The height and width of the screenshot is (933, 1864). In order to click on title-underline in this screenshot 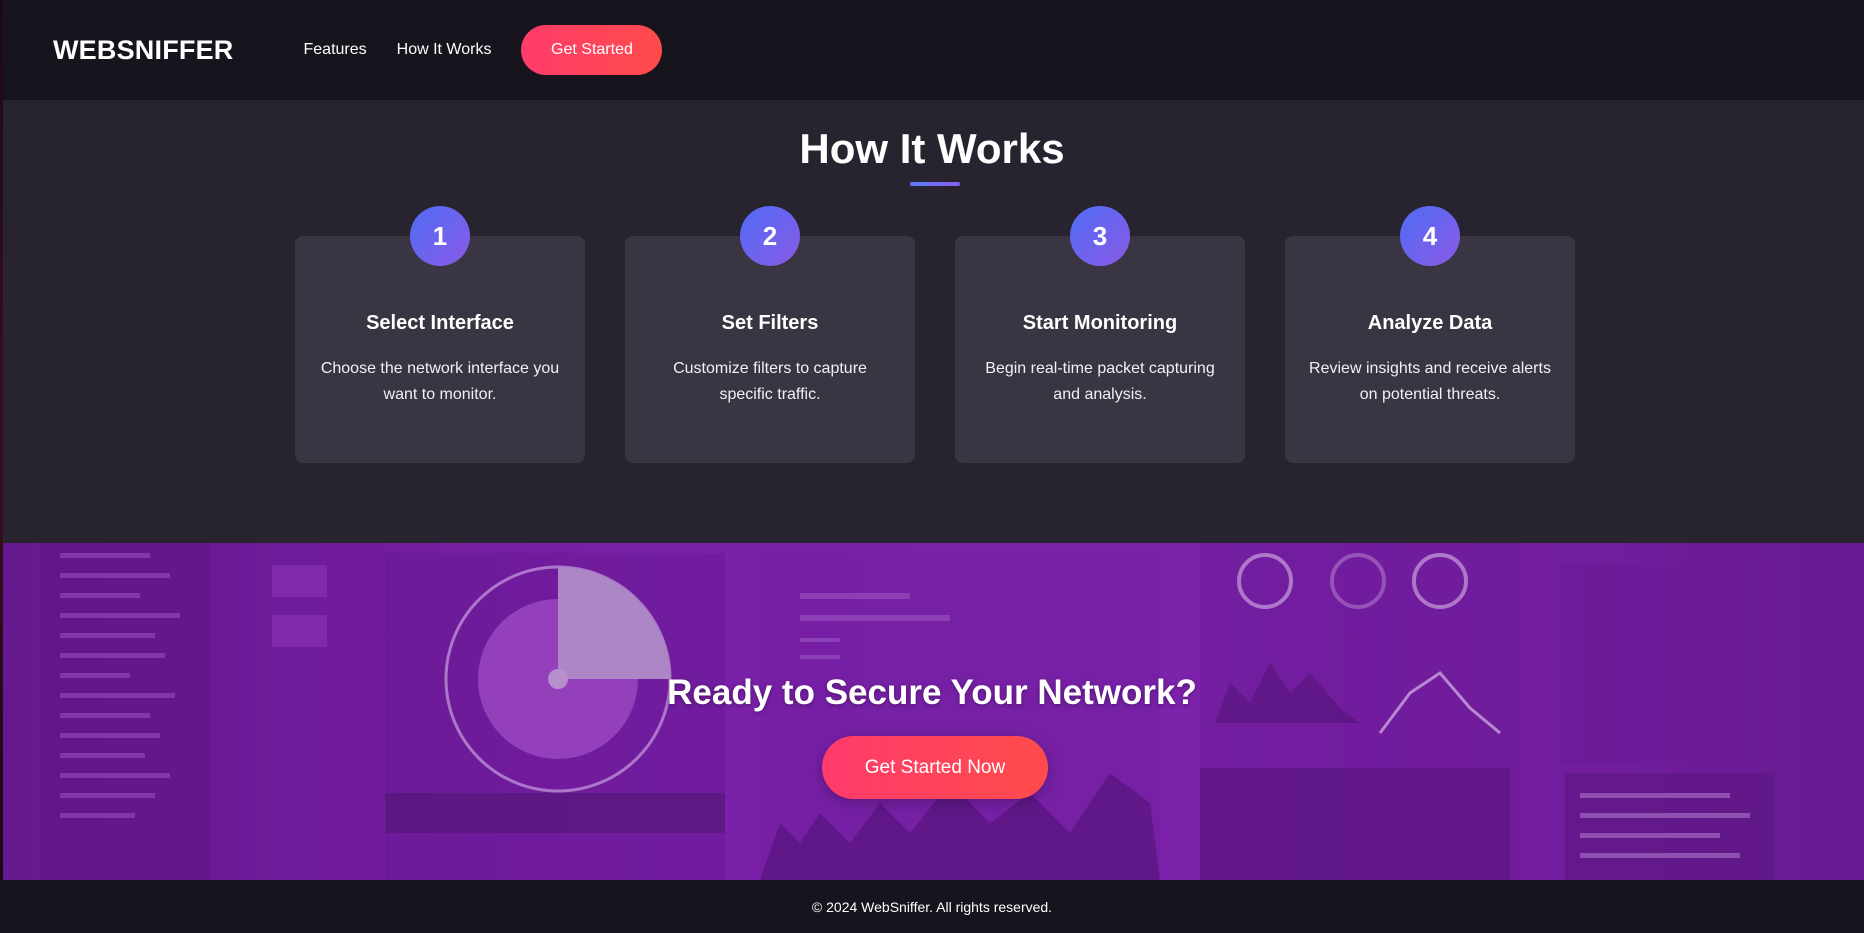, I will do `click(935, 184)`.